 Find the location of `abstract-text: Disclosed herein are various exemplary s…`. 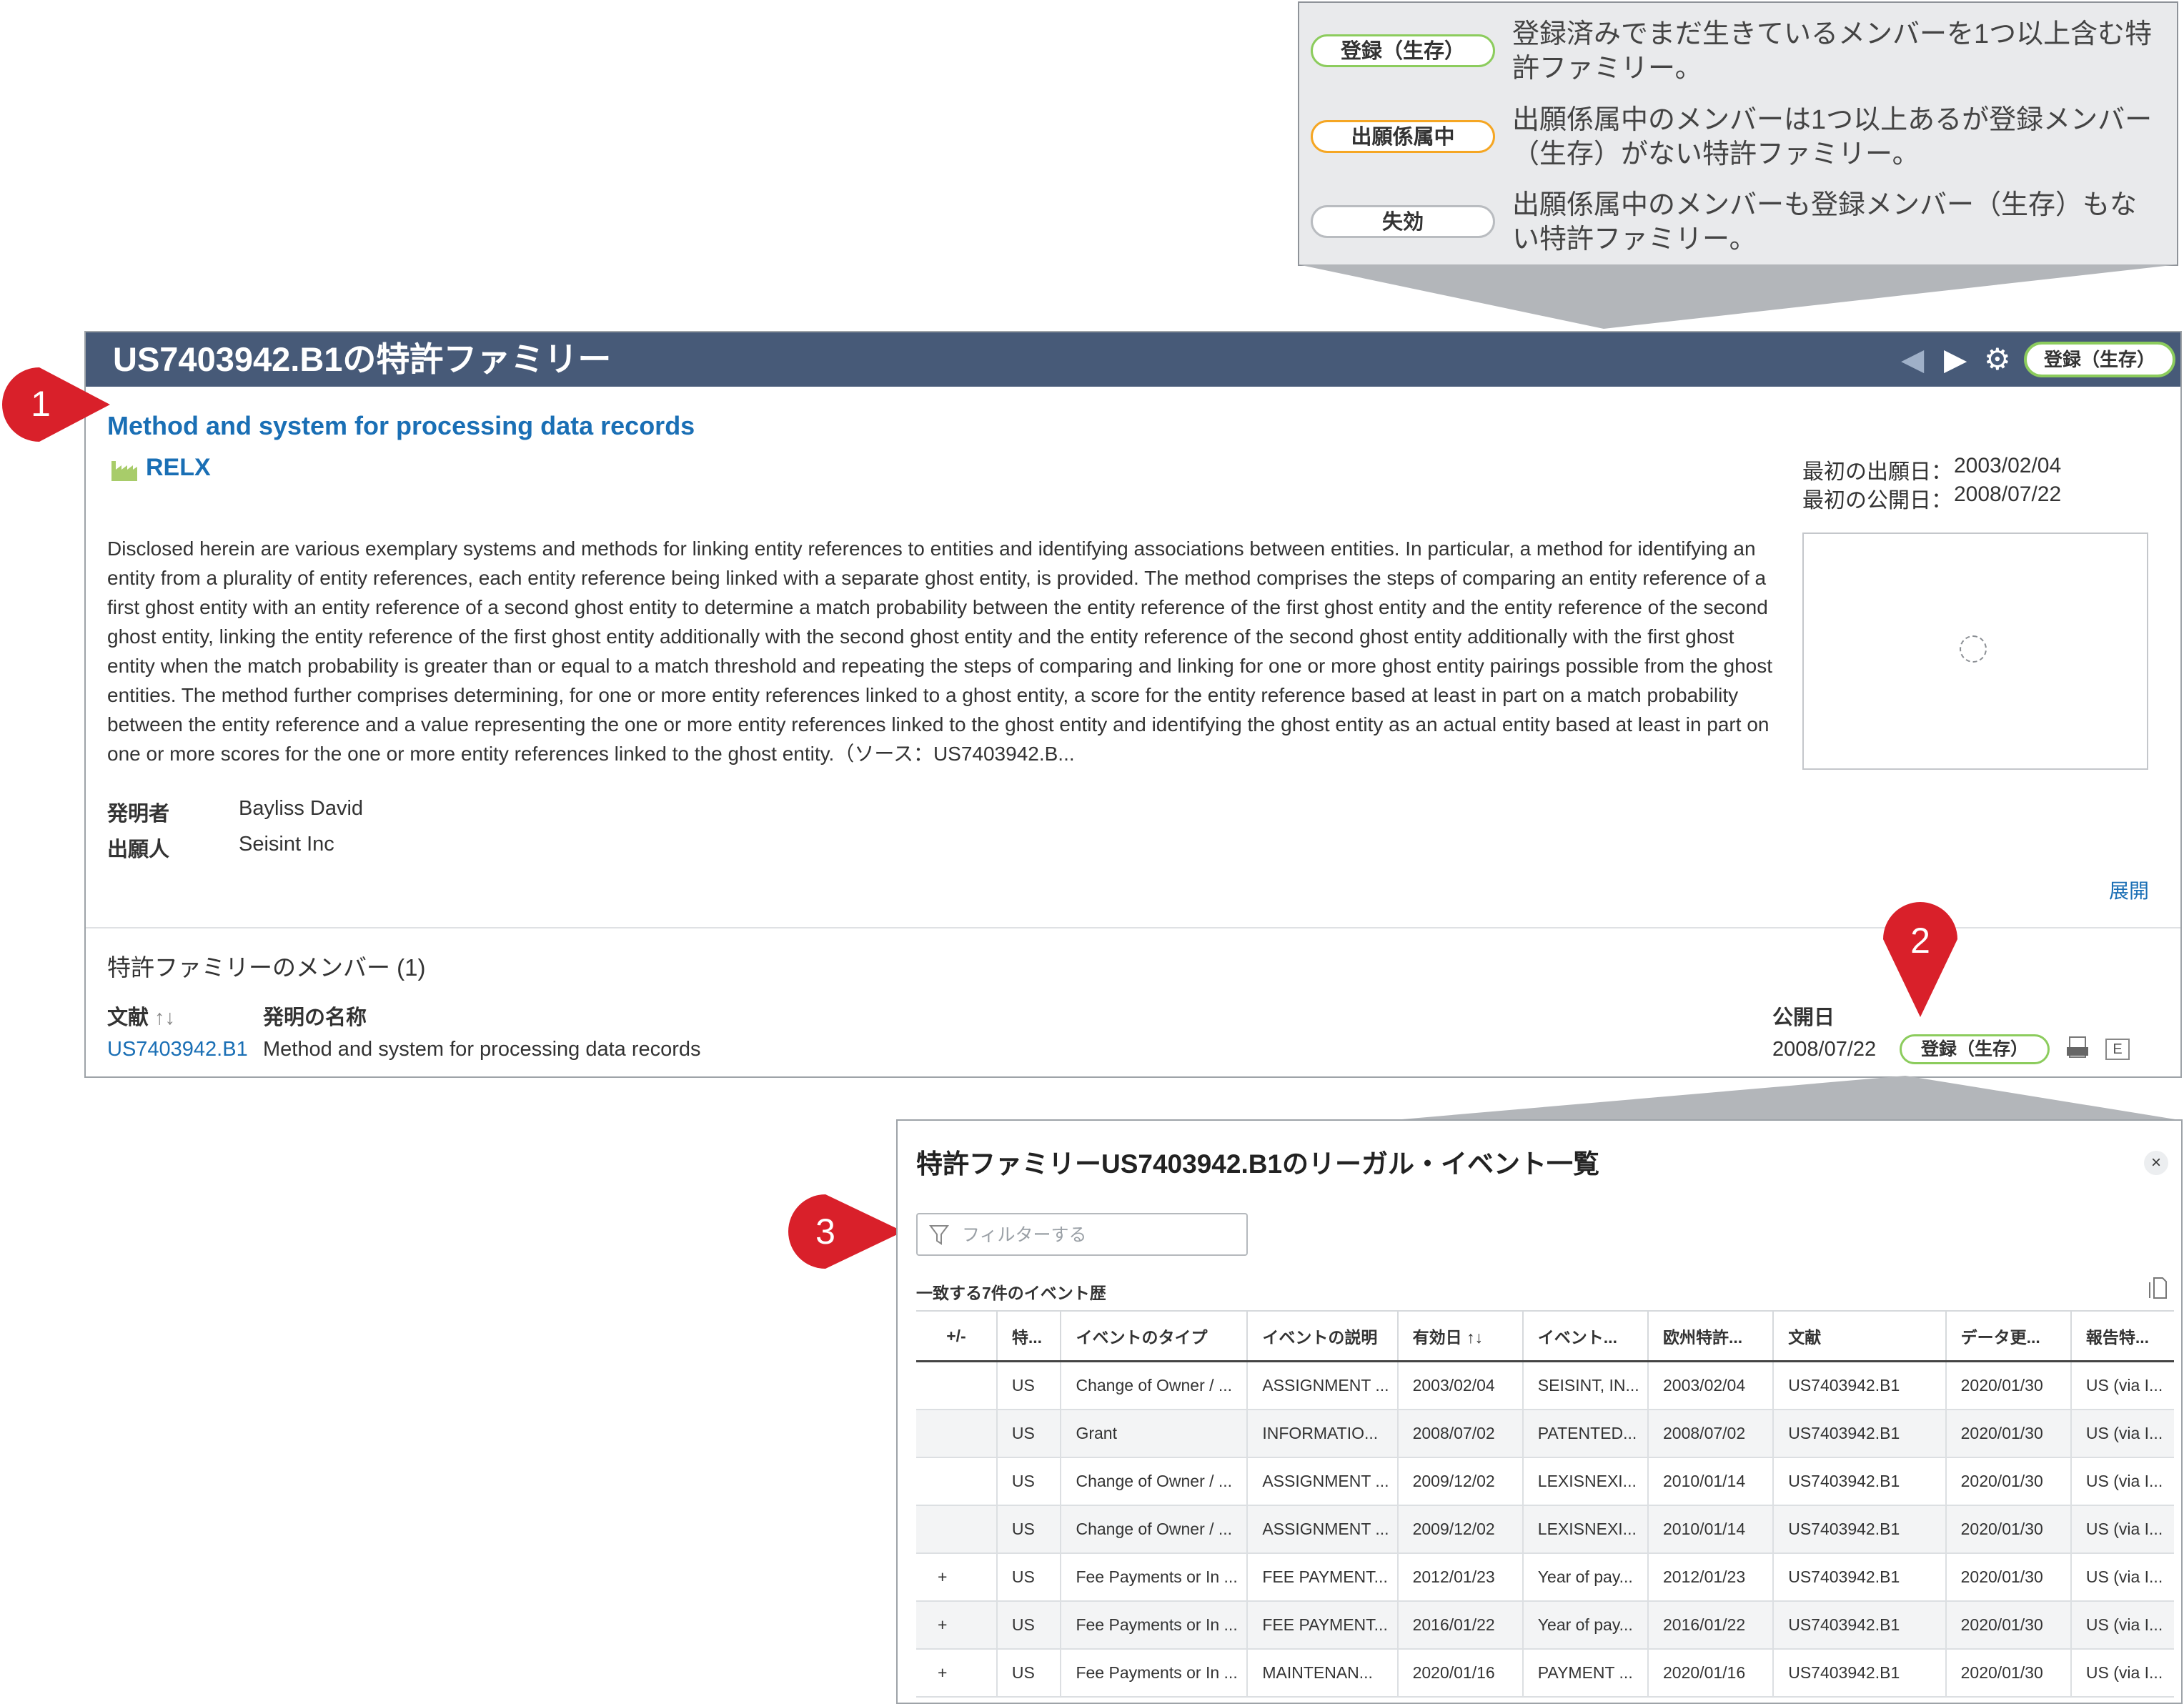

abstract-text: Disclosed herein are various exemplary s… is located at coordinates (940, 651).